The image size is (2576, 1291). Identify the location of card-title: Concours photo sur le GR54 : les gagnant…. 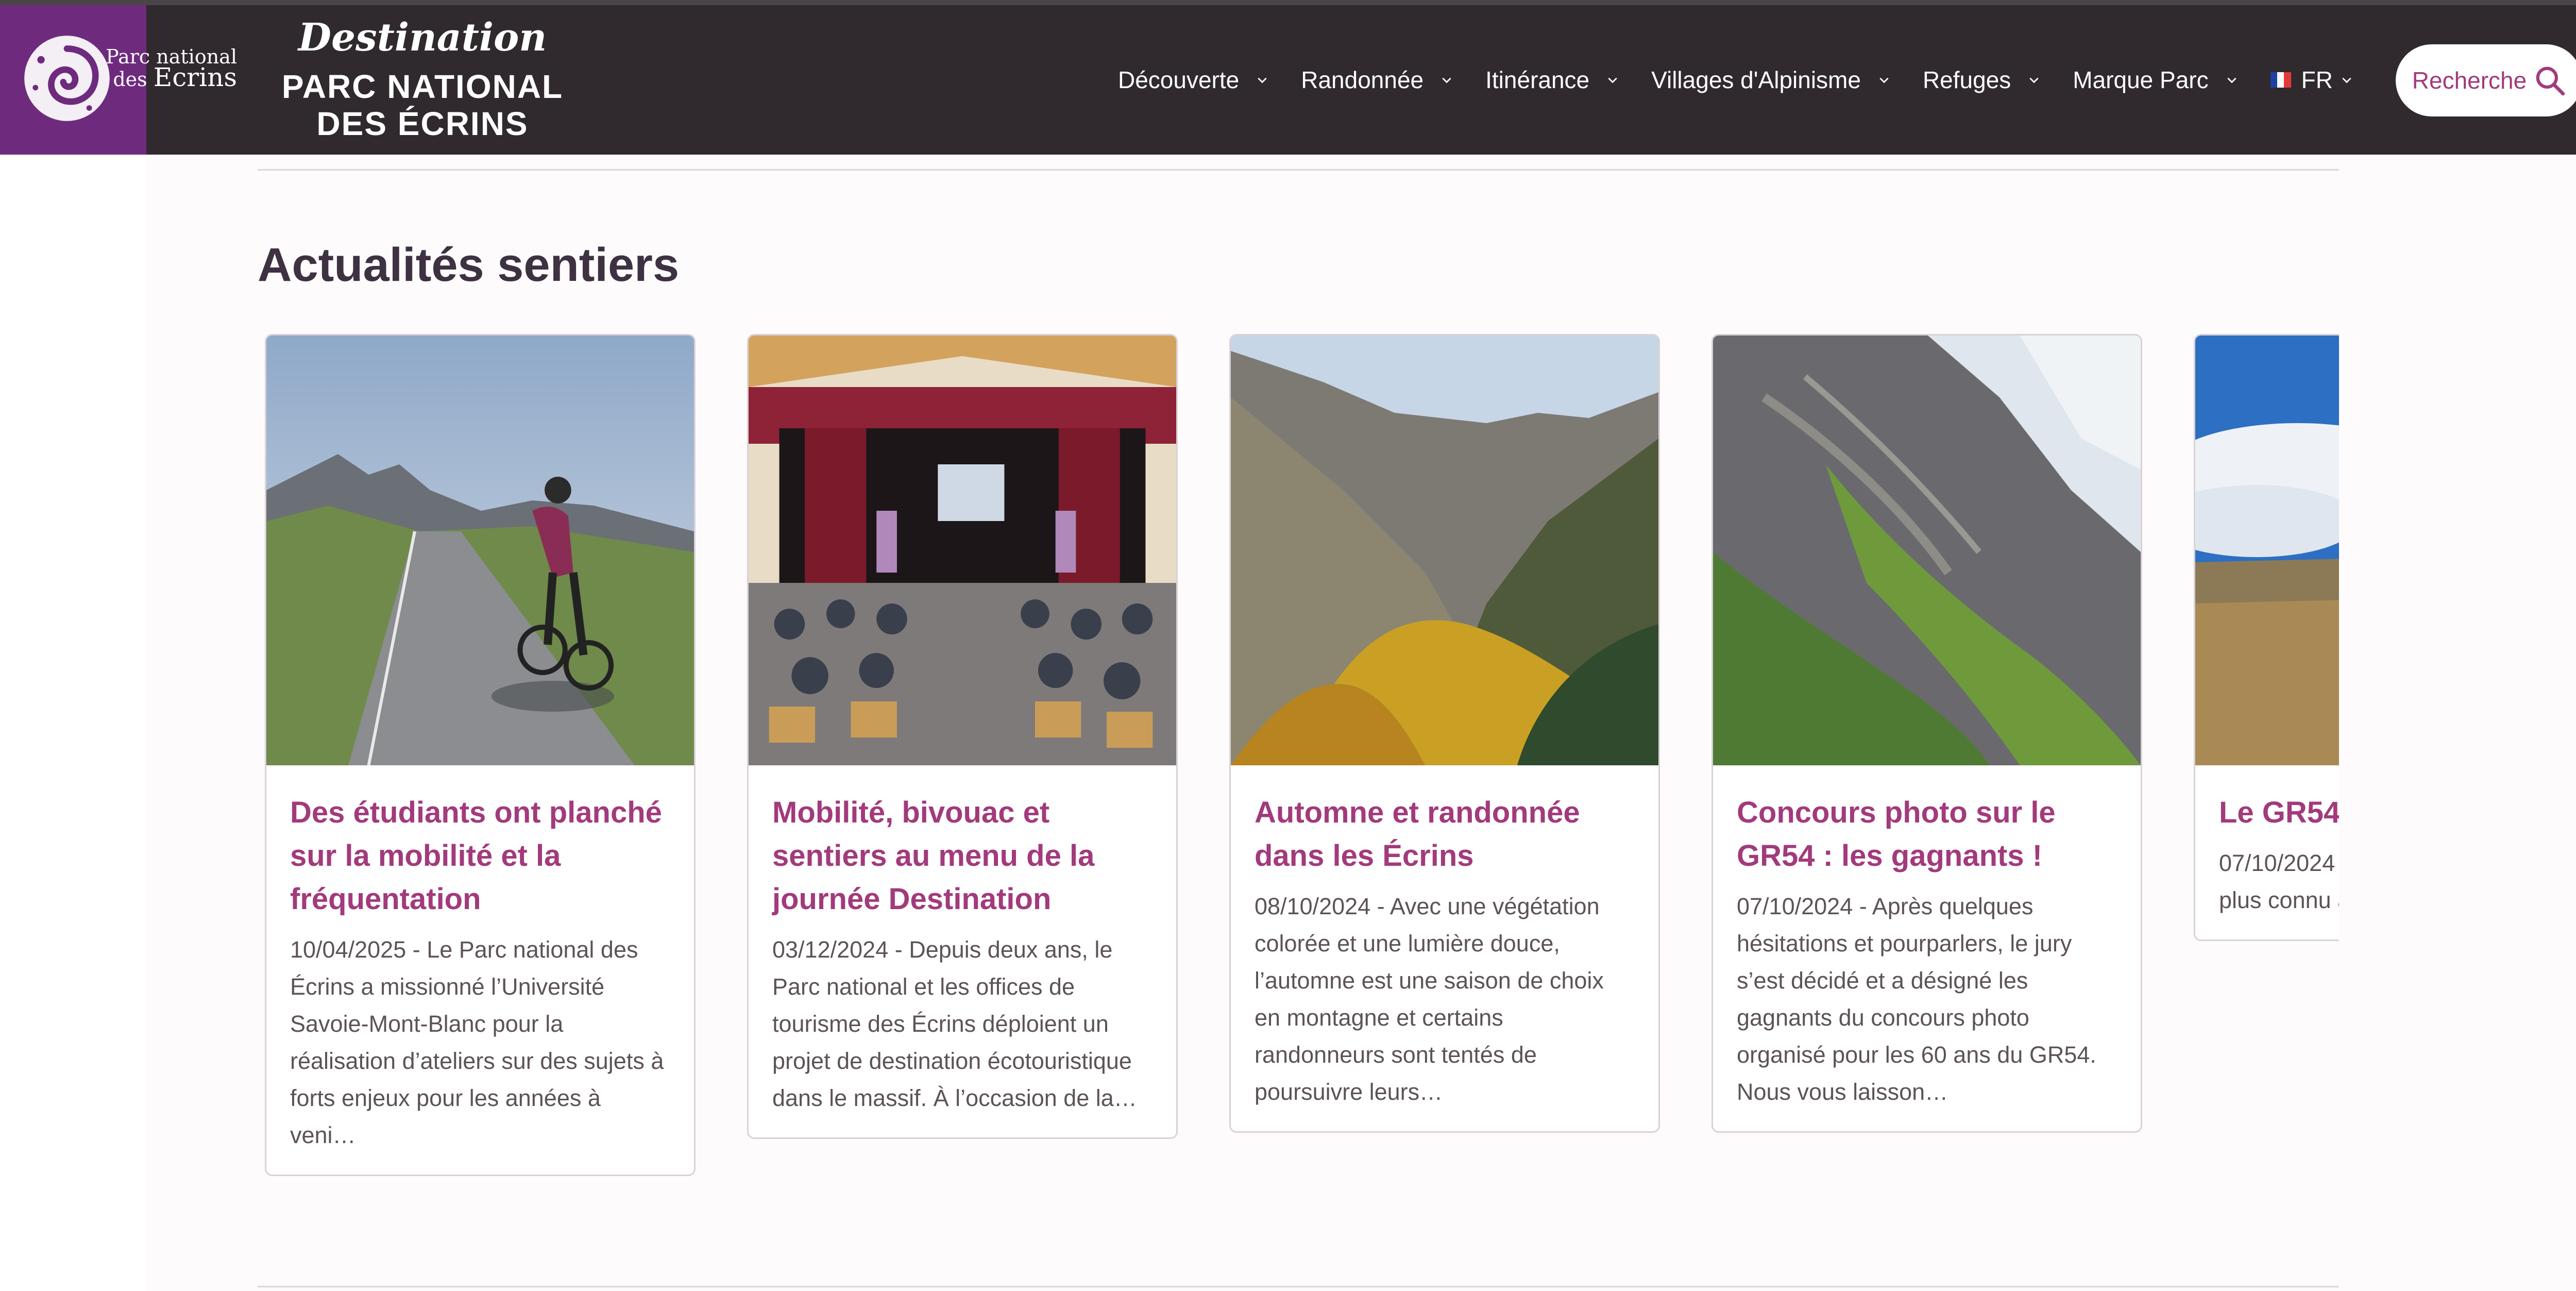
(1927, 834).